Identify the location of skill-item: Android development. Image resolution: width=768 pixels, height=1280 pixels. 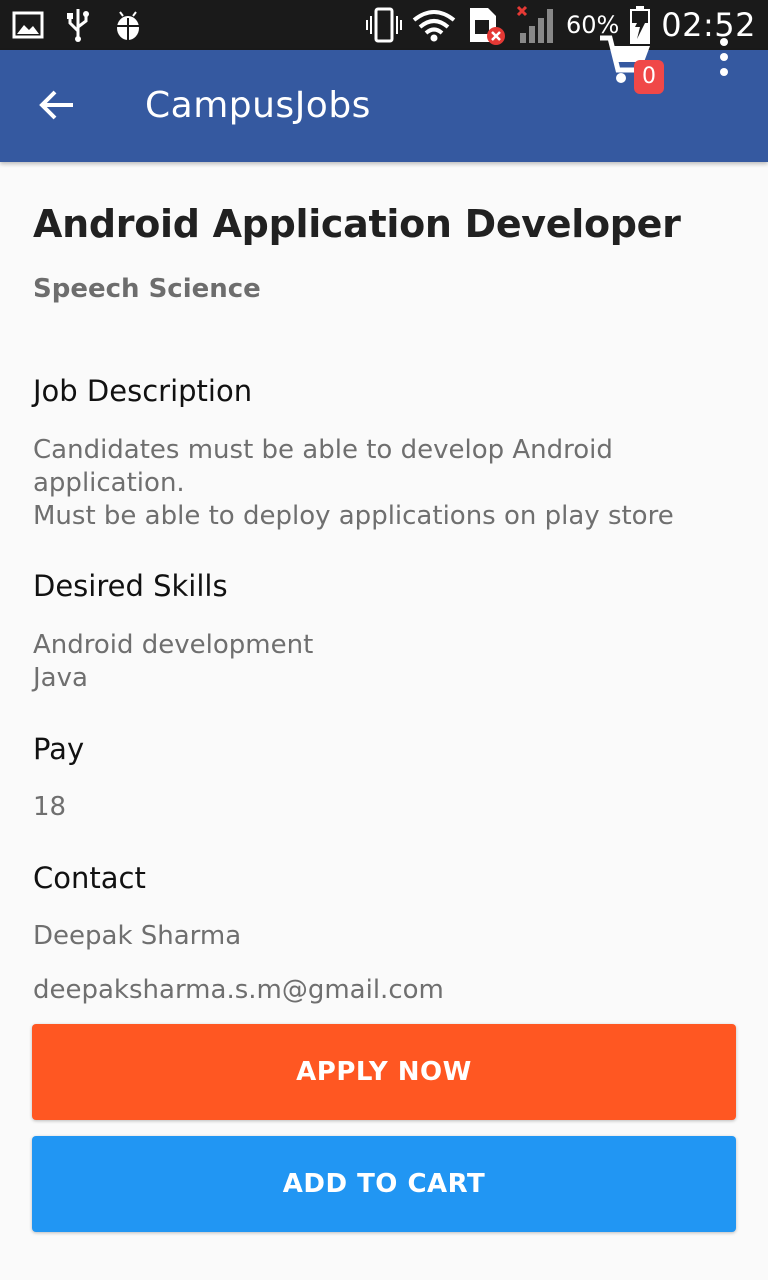
(173, 645).